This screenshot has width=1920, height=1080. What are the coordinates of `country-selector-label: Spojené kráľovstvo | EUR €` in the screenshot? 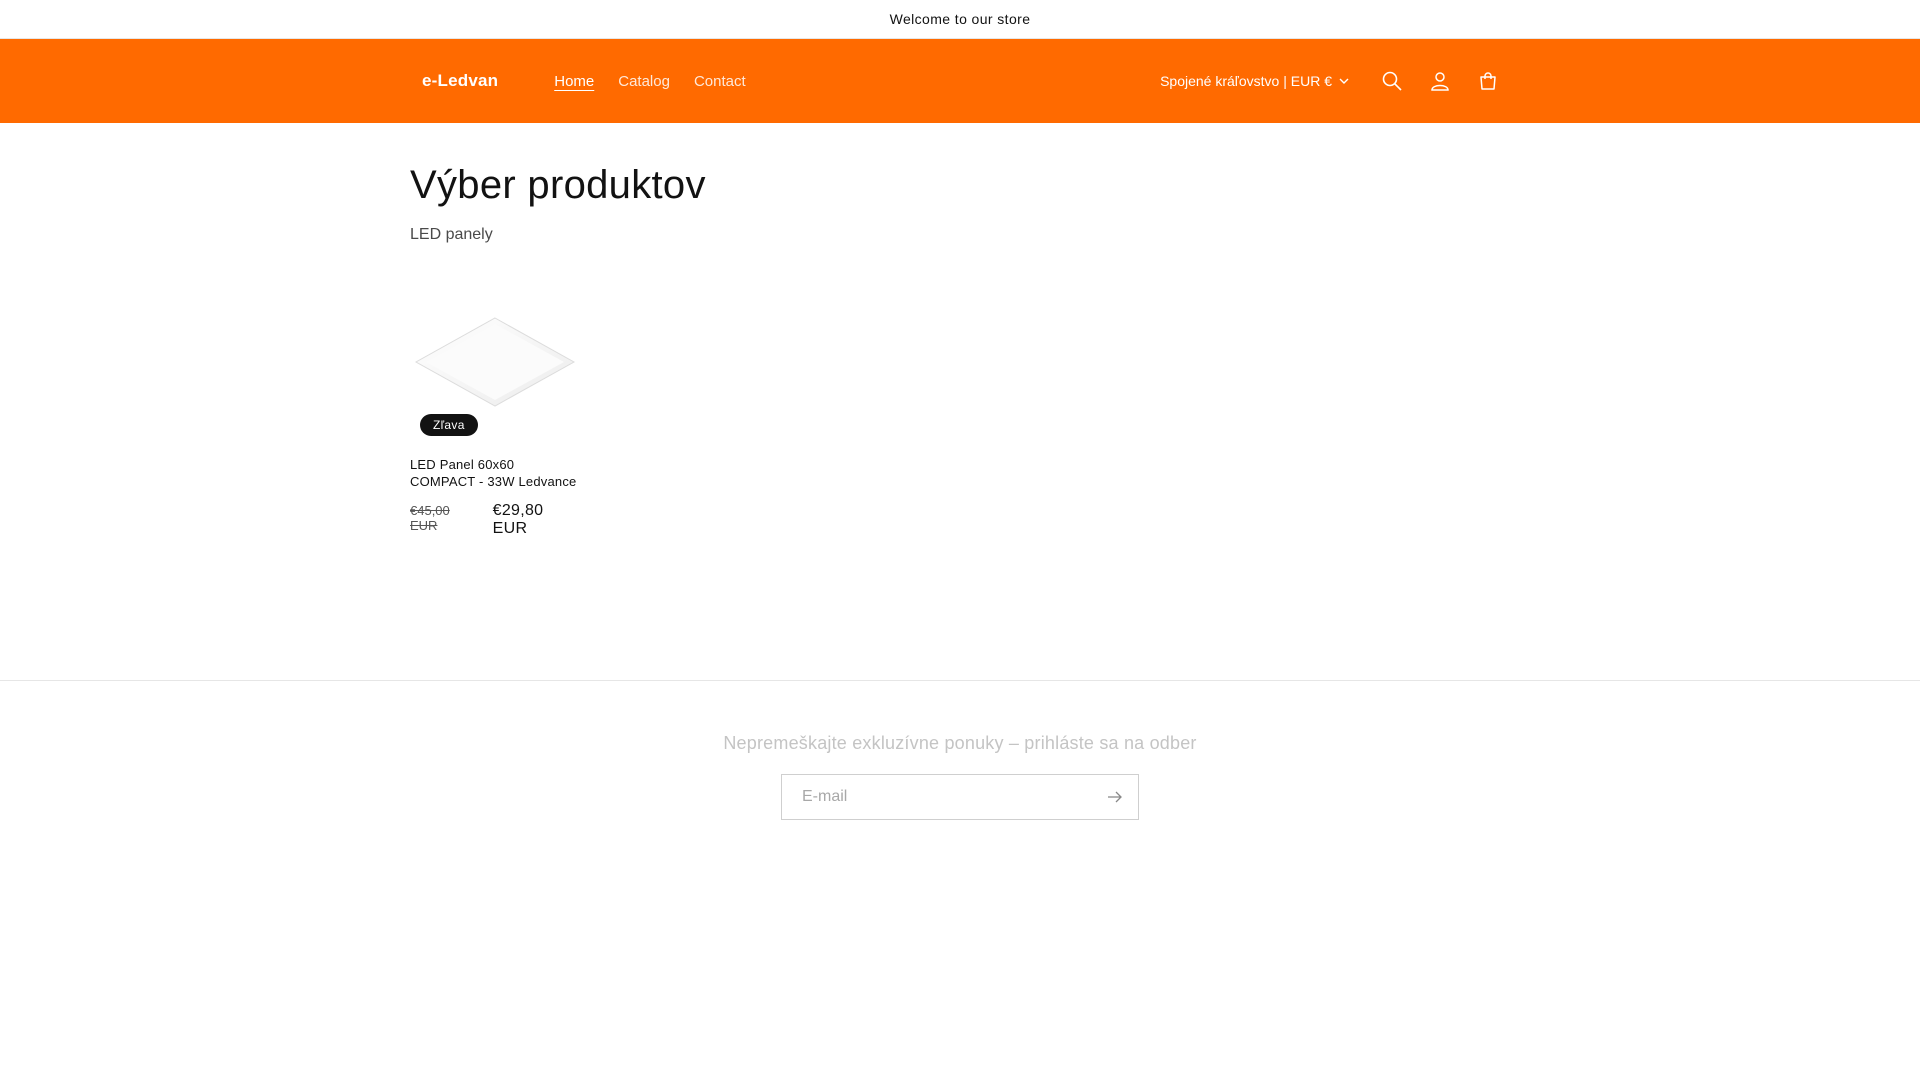 It's located at (1246, 81).